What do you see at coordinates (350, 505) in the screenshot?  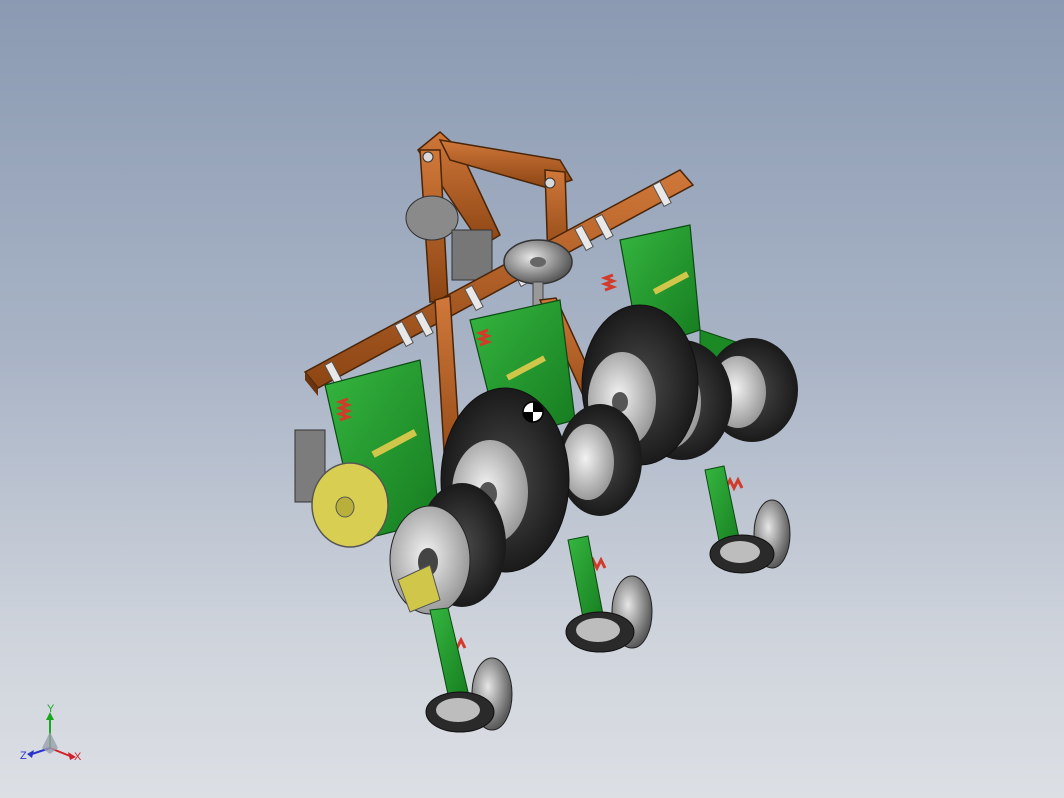 I see `seed-hopper-disc` at bounding box center [350, 505].